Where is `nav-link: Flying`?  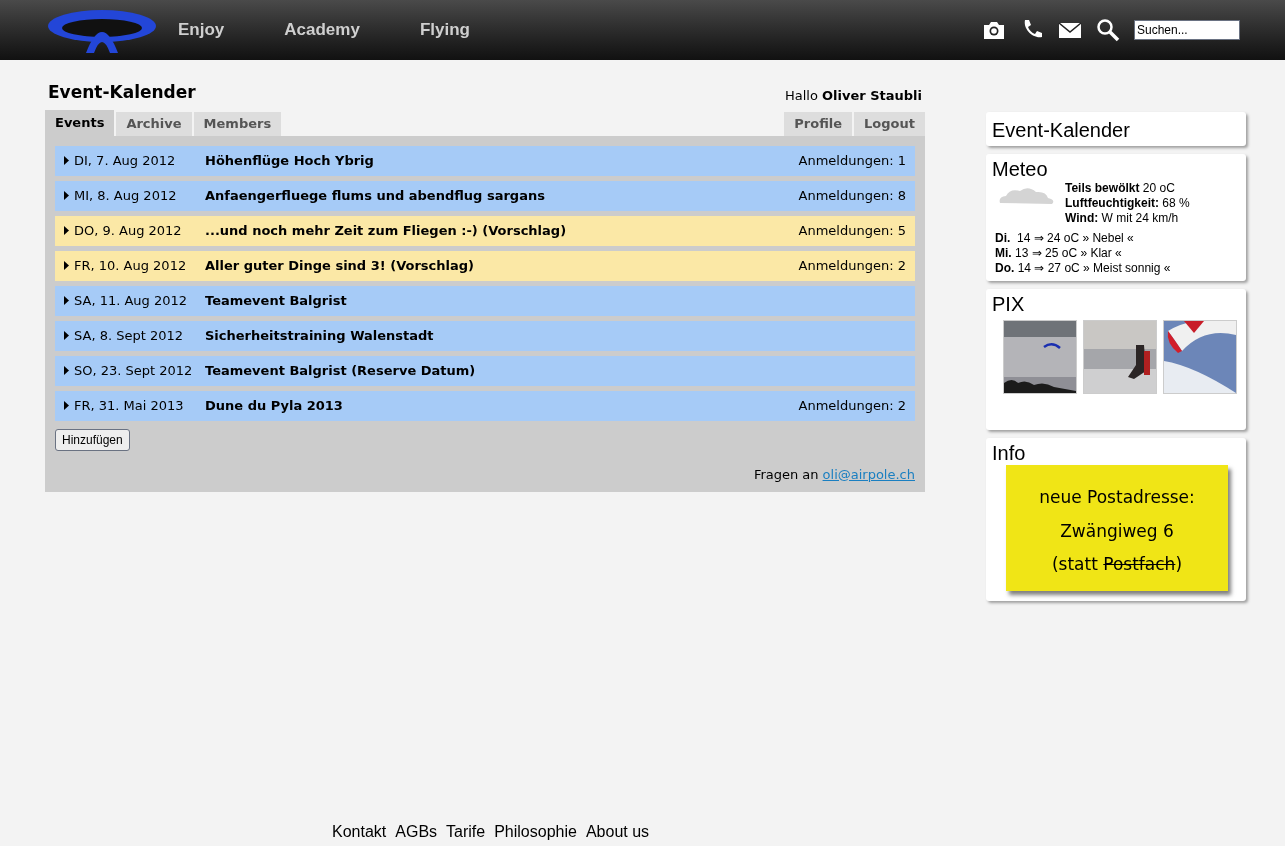 nav-link: Flying is located at coordinates (444, 30).